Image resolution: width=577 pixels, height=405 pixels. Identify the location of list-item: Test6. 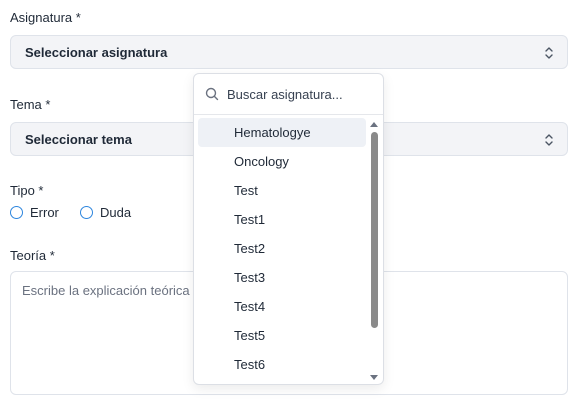
(282, 364).